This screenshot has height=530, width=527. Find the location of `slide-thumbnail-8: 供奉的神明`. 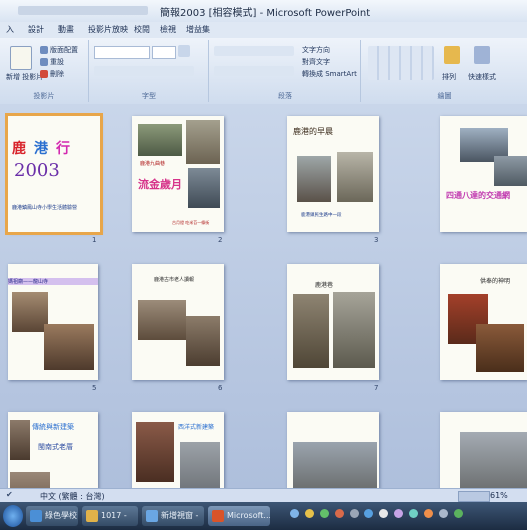

slide-thumbnail-8: 供奉的神明 is located at coordinates (483, 322).